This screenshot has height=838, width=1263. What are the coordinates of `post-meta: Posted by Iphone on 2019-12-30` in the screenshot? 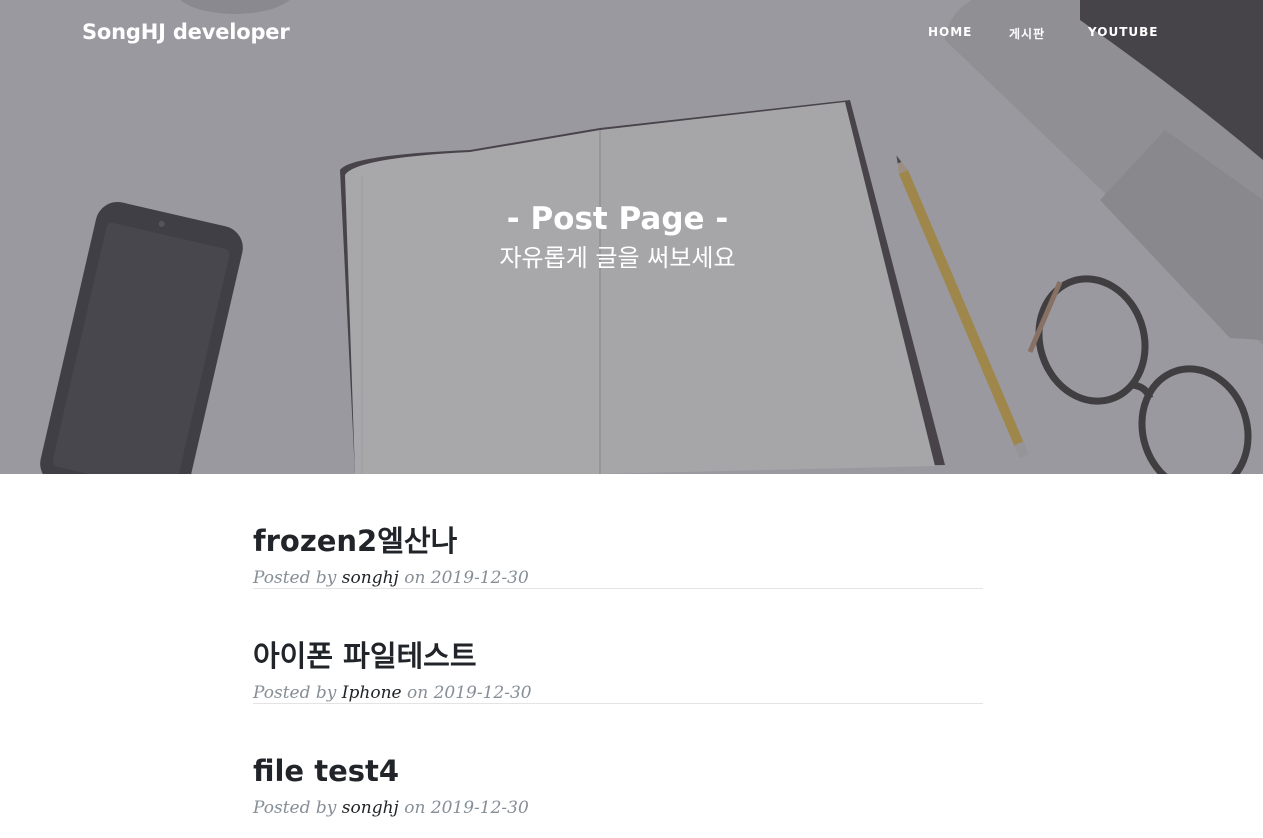 It's located at (392, 693).